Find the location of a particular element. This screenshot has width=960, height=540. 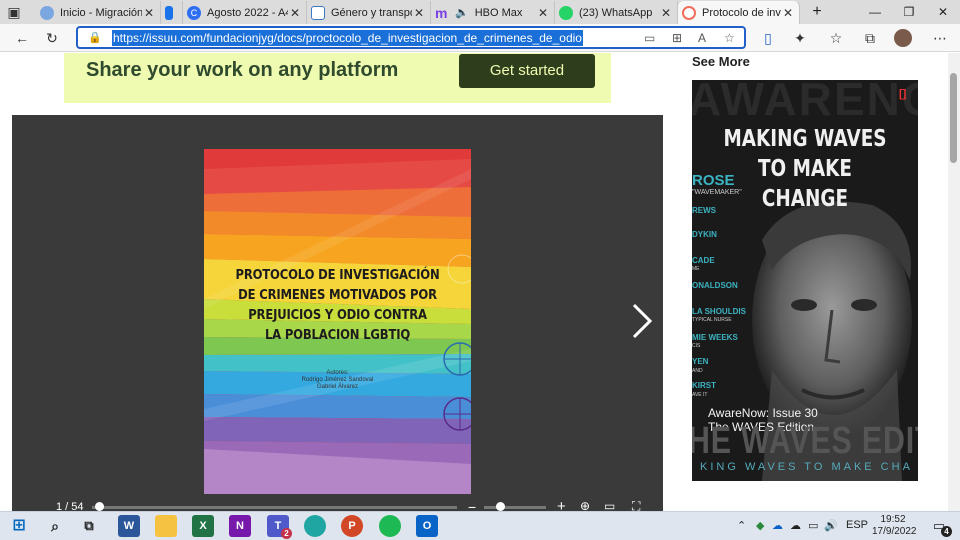

clock-time: 19:52 is located at coordinates (893, 519).